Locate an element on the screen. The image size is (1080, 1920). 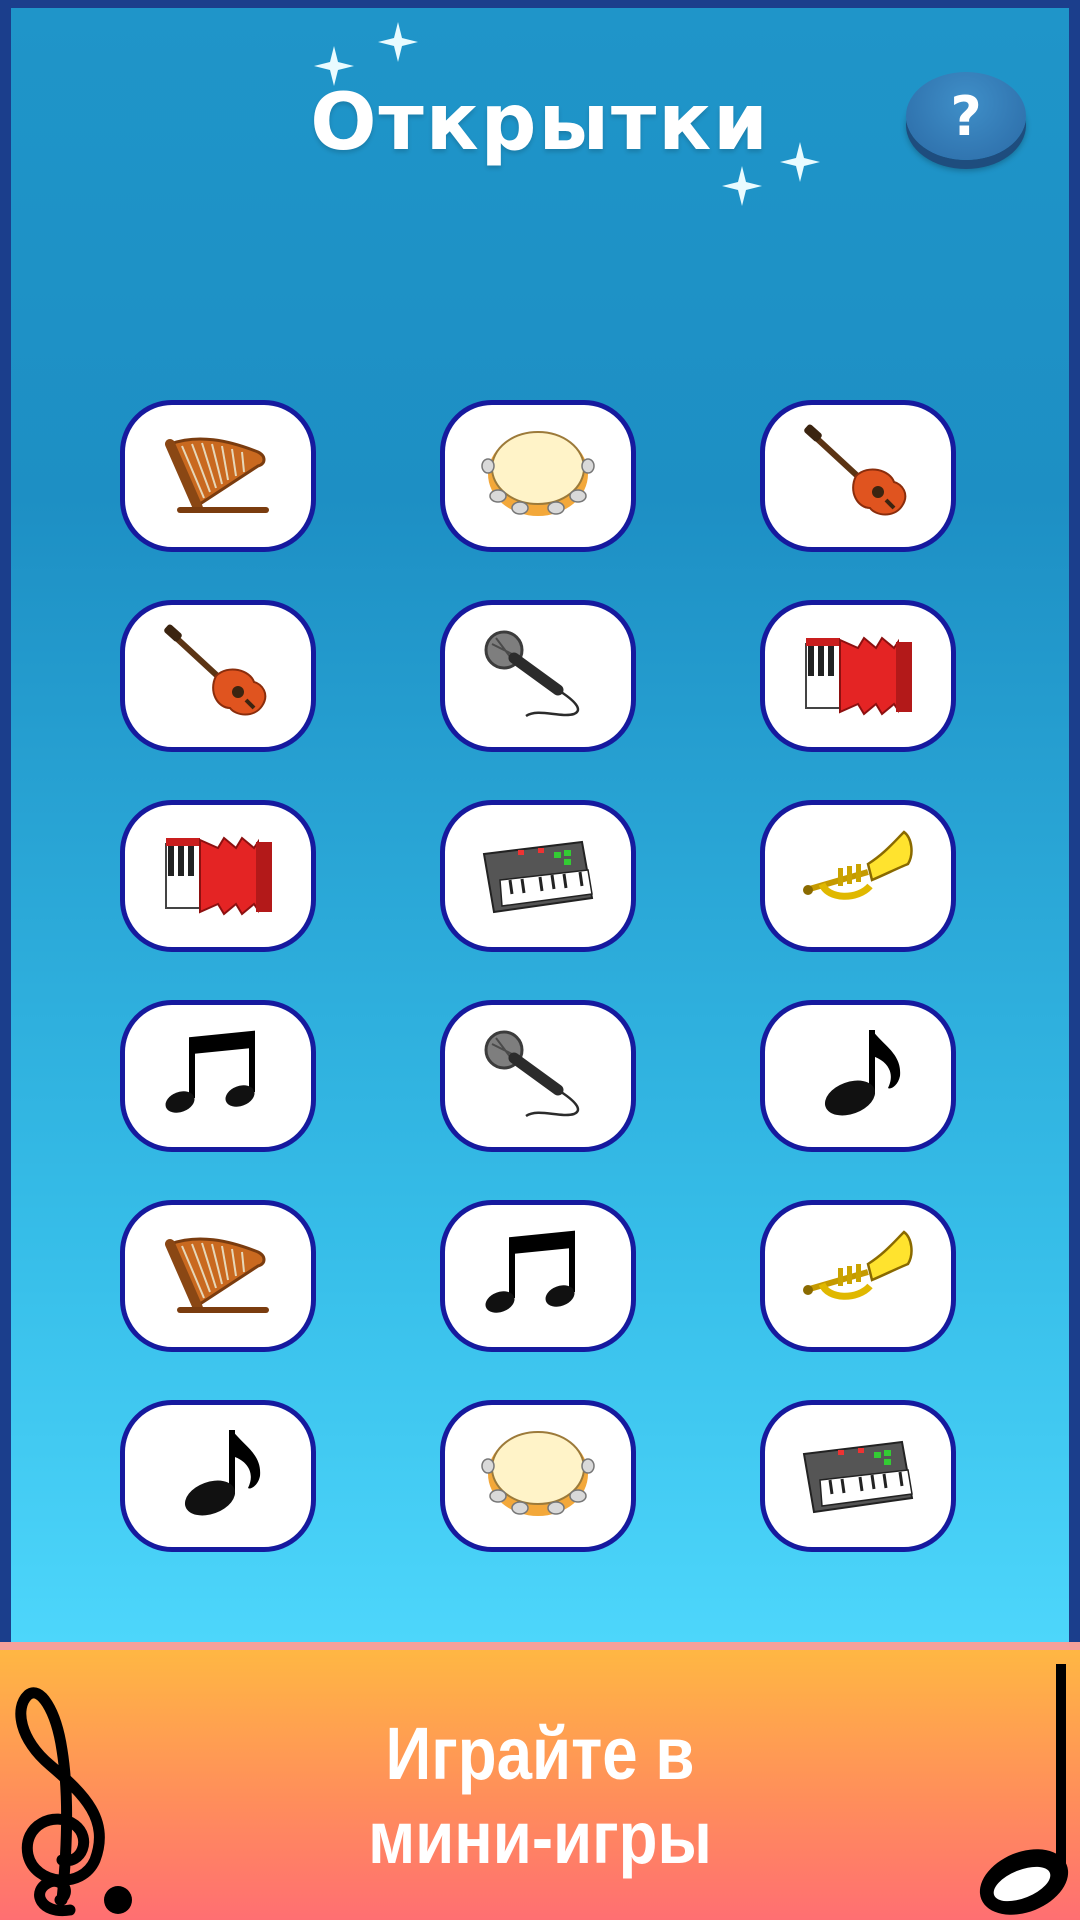
banner-line-1: Играйте в is located at coordinates (540, 1753).